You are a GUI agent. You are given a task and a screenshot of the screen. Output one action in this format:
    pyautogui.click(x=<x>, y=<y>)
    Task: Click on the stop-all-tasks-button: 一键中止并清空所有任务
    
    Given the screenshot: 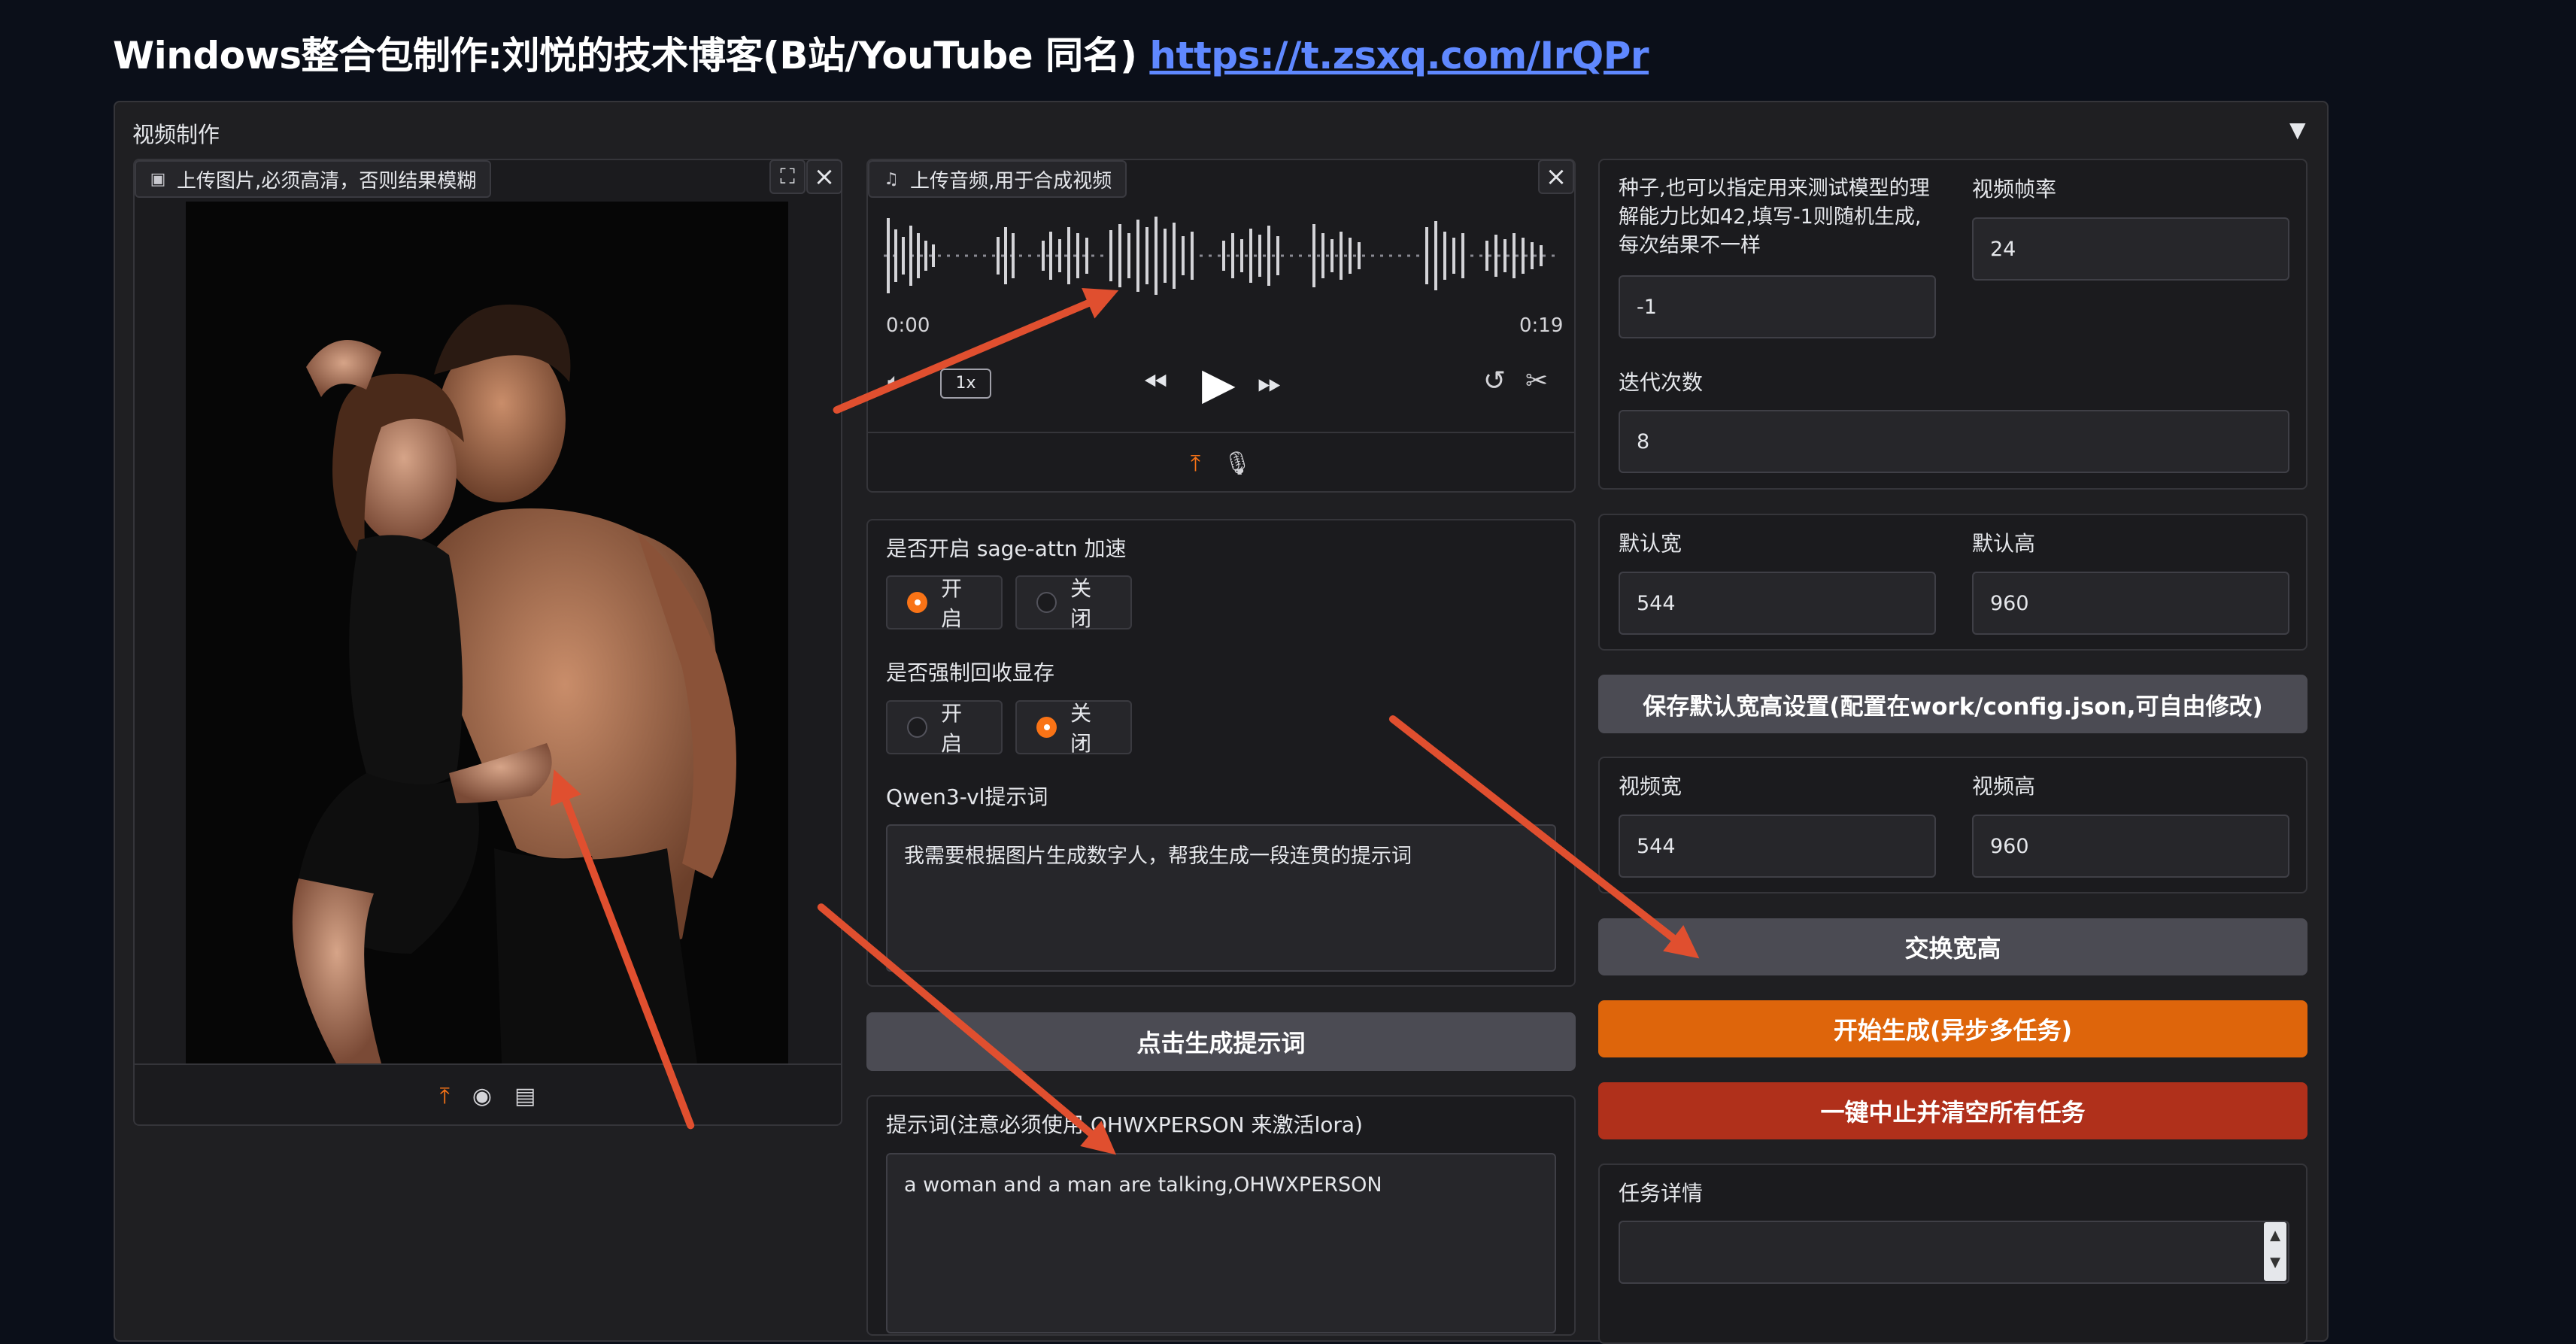 What is the action you would take?
    pyautogui.click(x=1952, y=1110)
    